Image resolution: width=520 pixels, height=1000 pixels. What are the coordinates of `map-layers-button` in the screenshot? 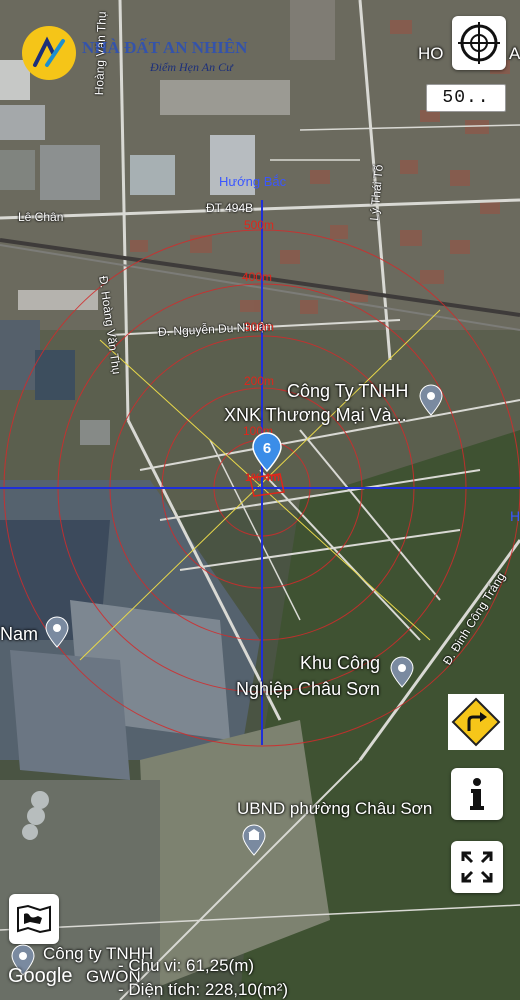 It's located at (34, 919).